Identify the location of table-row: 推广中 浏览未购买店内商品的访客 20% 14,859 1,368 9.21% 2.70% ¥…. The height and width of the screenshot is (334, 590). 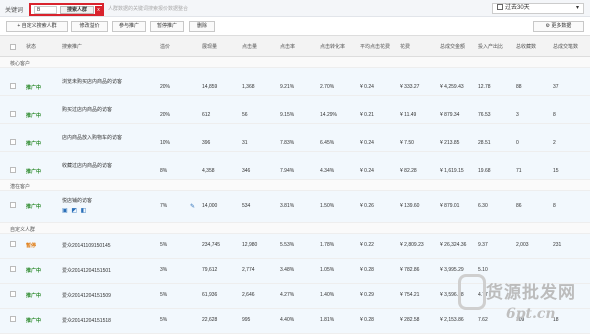
(295, 82).